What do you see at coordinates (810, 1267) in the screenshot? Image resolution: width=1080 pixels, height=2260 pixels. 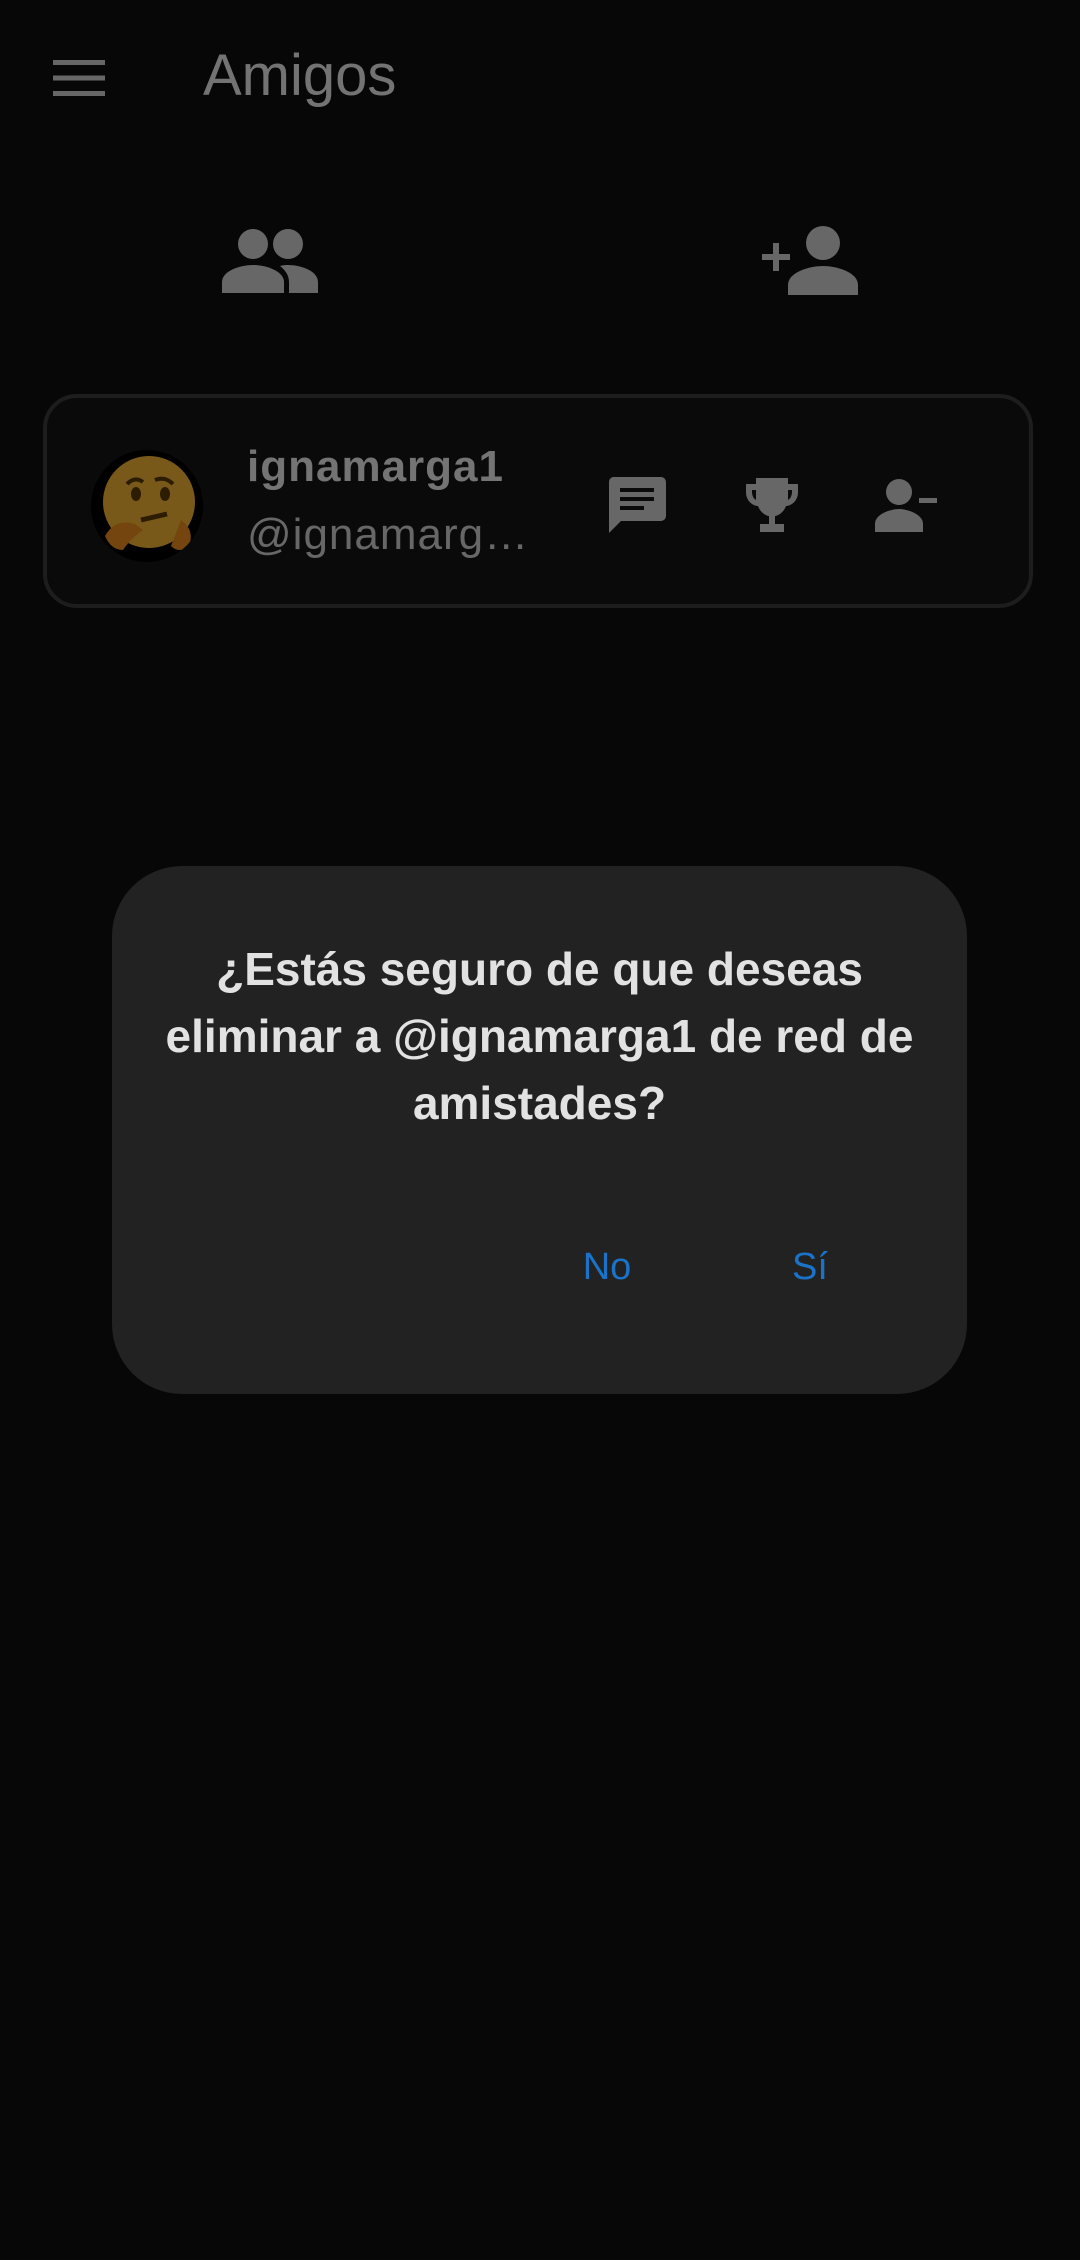 I see `yes-button: Sí` at bounding box center [810, 1267].